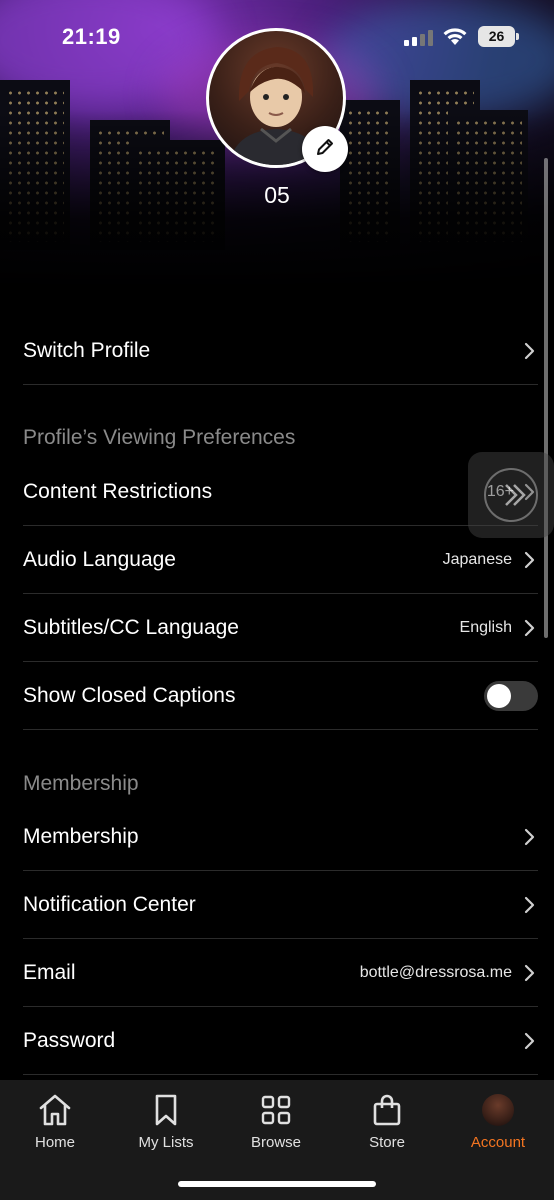 Image resolution: width=554 pixels, height=1200 pixels. I want to click on membership-row: Membership, so click(280, 837).